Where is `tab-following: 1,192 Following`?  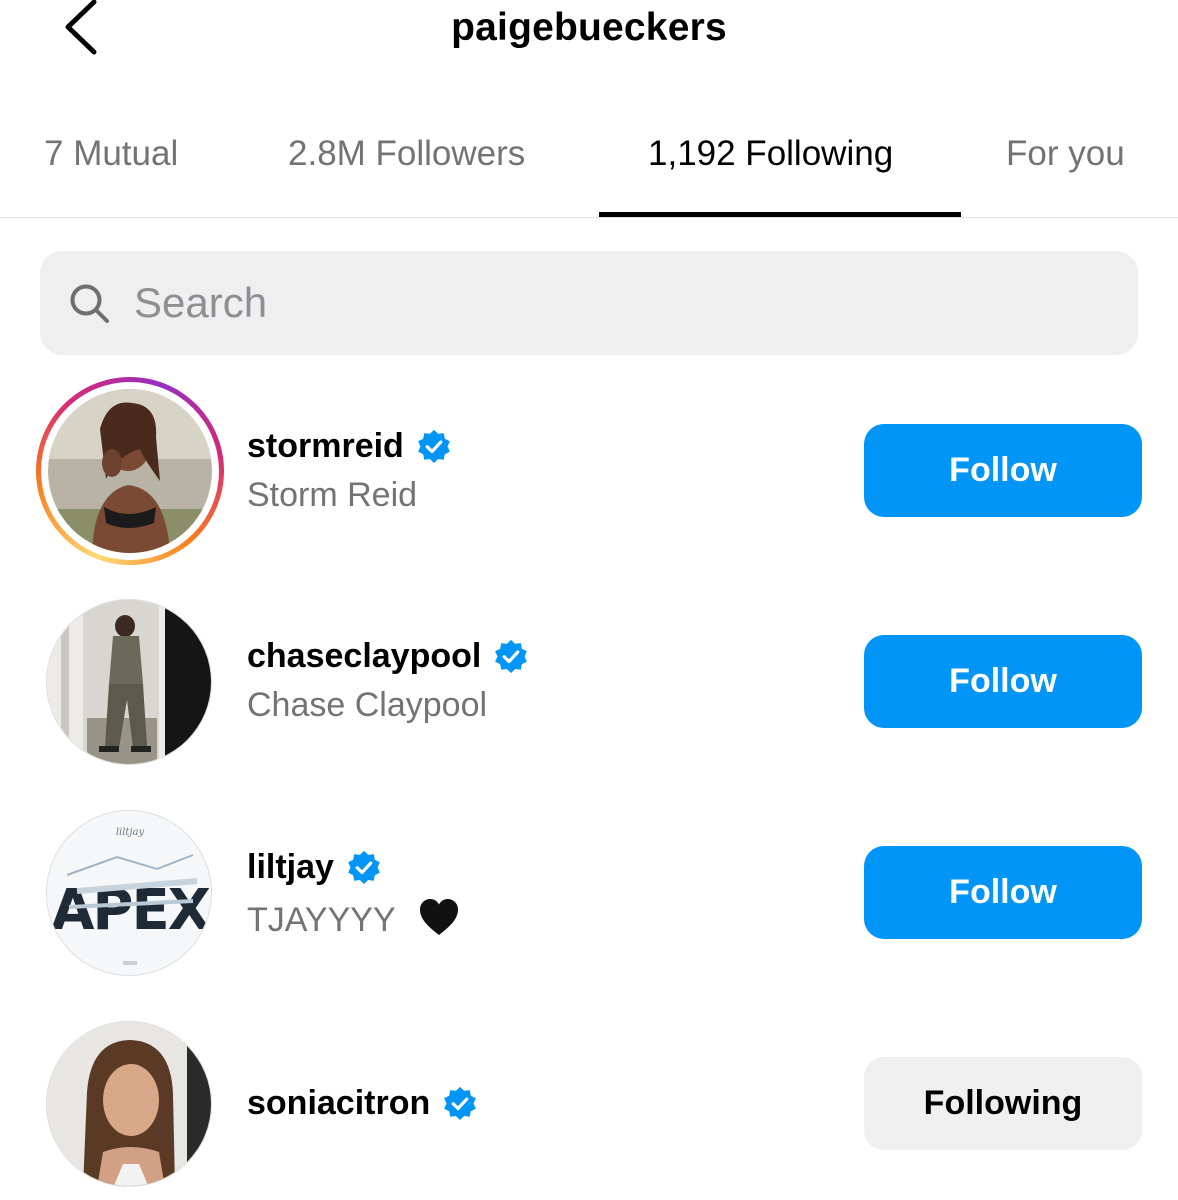
tab-following: 1,192 Following is located at coordinates (770, 154).